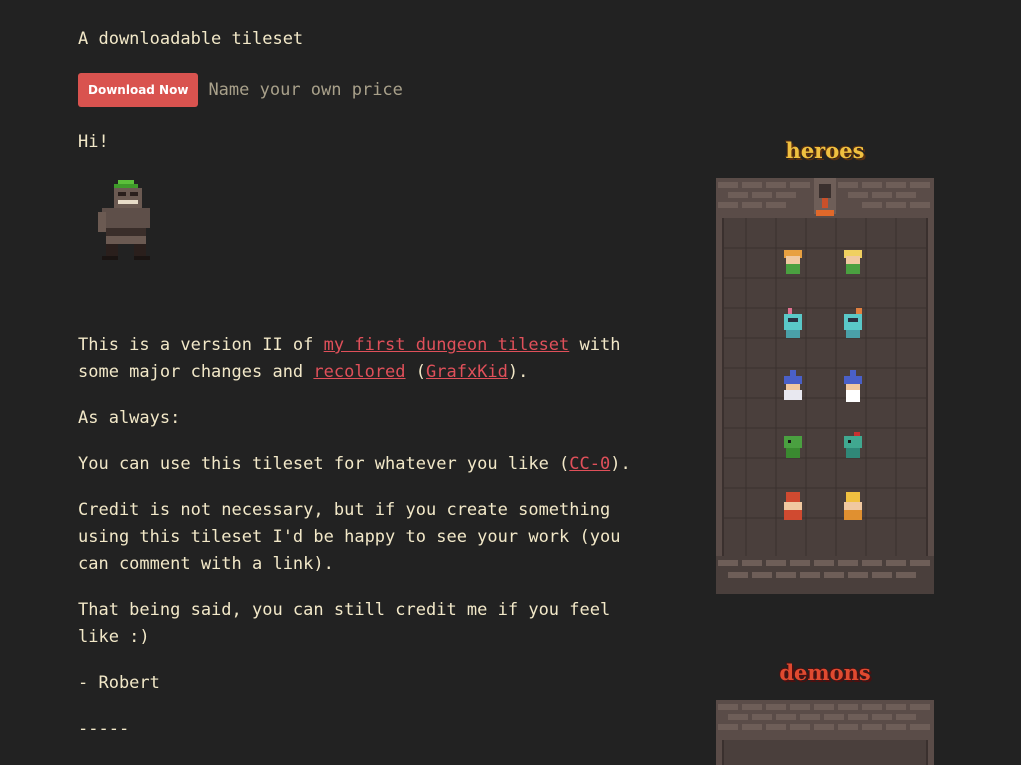 The image size is (1021, 765). I want to click on download-now-button: Download Now, so click(138, 90).